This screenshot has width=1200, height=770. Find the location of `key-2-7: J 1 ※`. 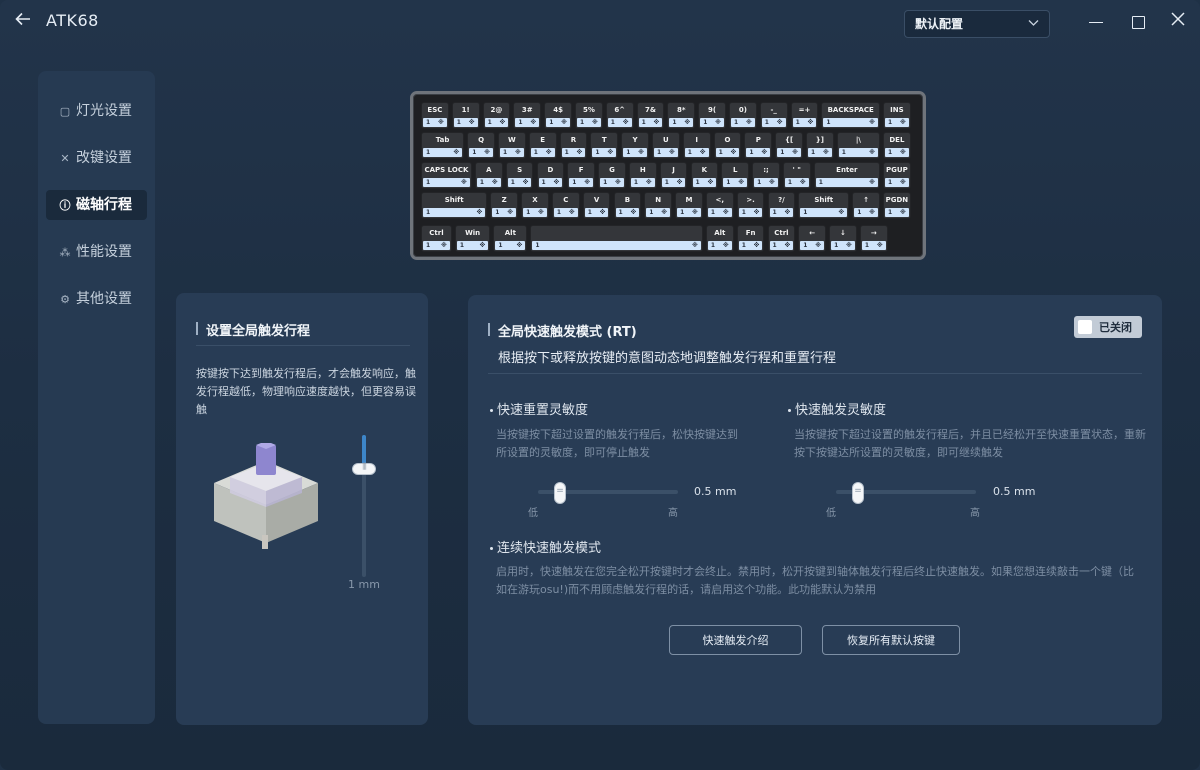

key-2-7: J 1 ※ is located at coordinates (673, 175).